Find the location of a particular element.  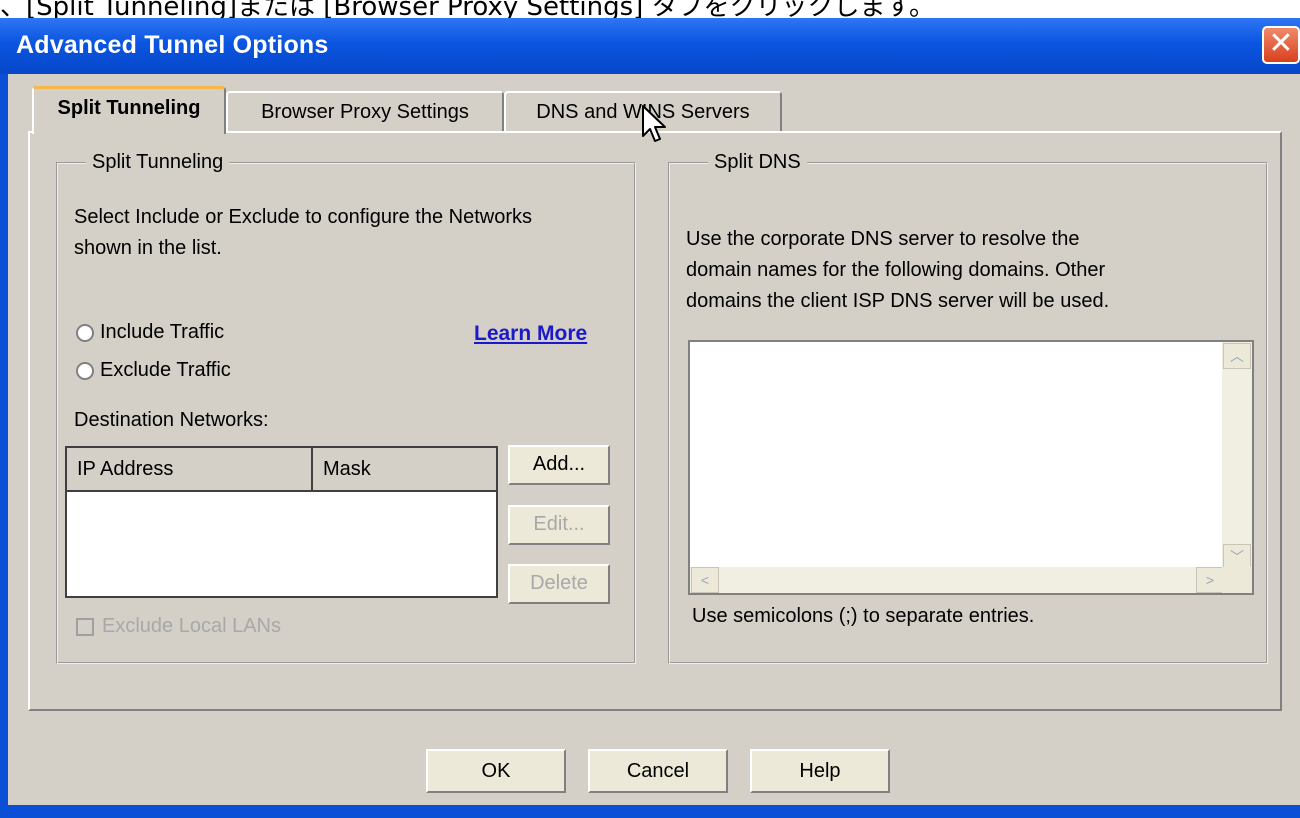

split-tunneling-group-title: Split Tunneling is located at coordinates (158, 162).